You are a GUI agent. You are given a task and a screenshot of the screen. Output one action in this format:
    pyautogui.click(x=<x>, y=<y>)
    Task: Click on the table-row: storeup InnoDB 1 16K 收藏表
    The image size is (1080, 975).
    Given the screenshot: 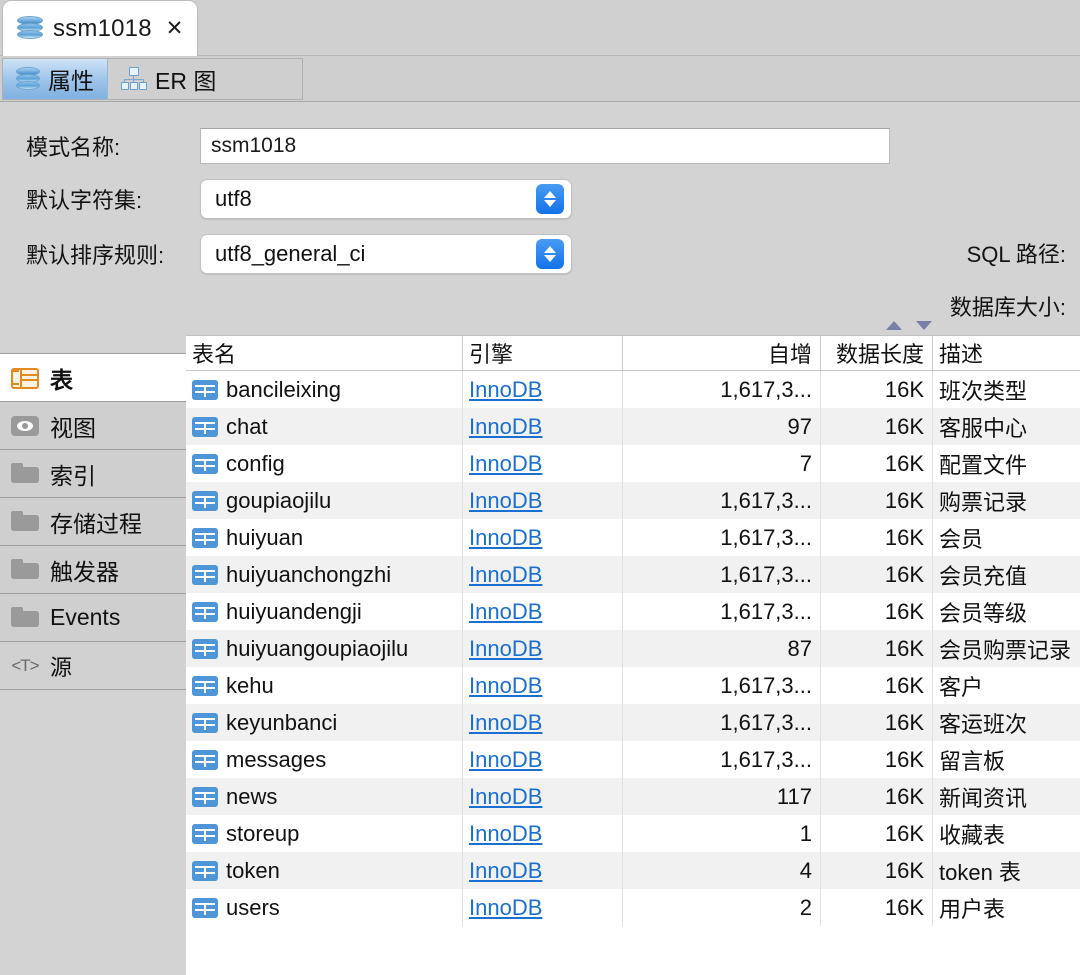 What is the action you would take?
    pyautogui.click(x=633, y=833)
    